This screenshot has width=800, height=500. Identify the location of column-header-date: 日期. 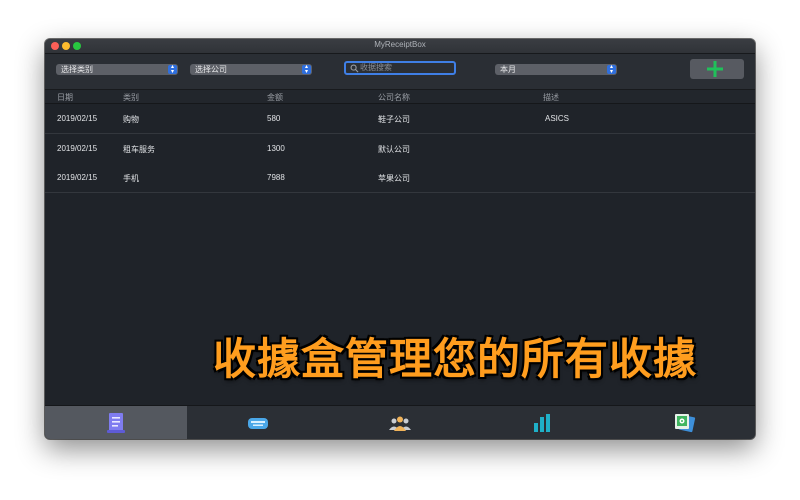
(65, 97).